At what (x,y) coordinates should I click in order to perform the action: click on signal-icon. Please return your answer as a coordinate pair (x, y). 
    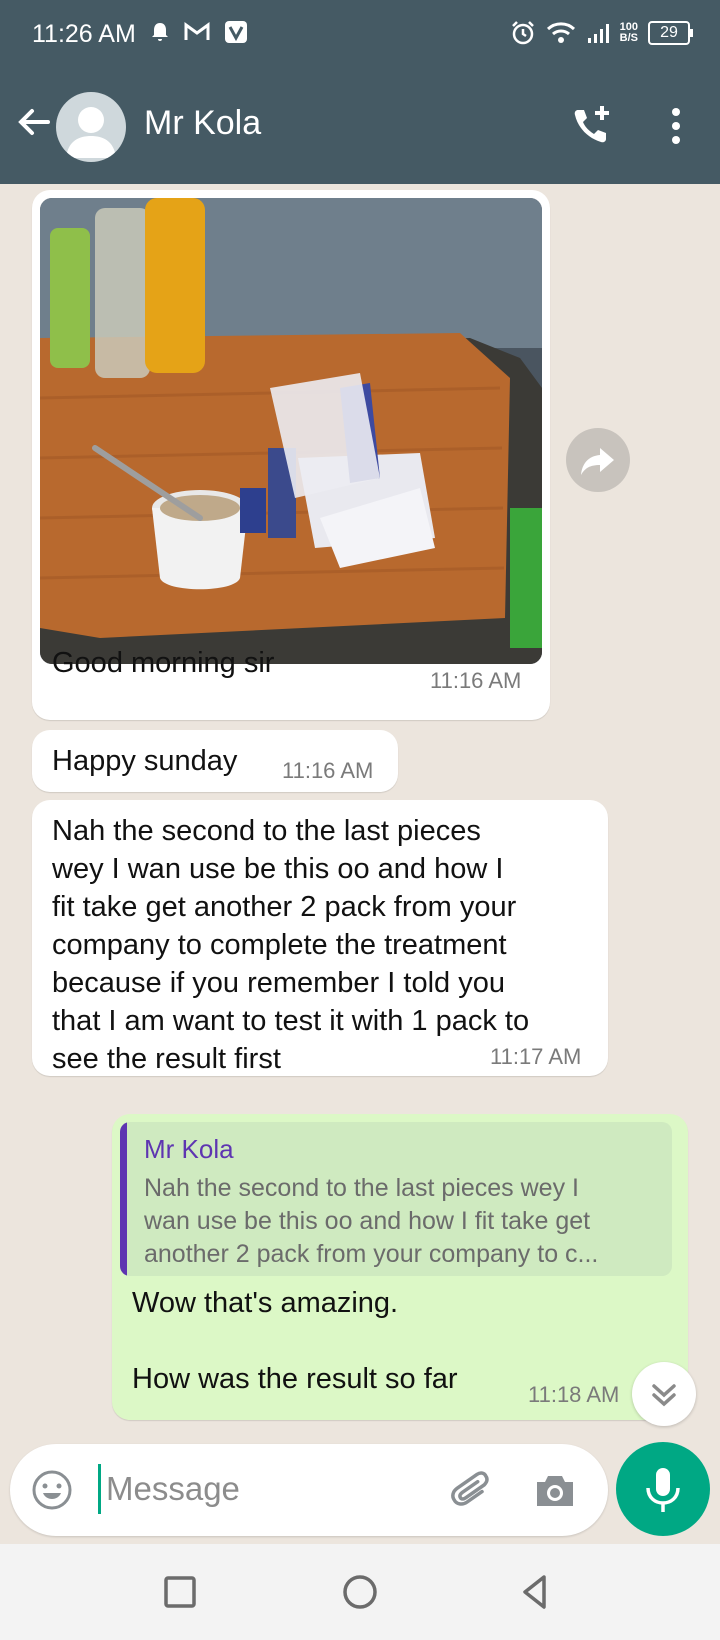
    Looking at the image, I should click on (598, 33).